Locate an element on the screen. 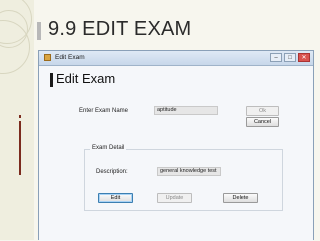 The height and width of the screenshot is (241, 320). exam-detail-group-label: Exam Detail is located at coordinates (108, 148).